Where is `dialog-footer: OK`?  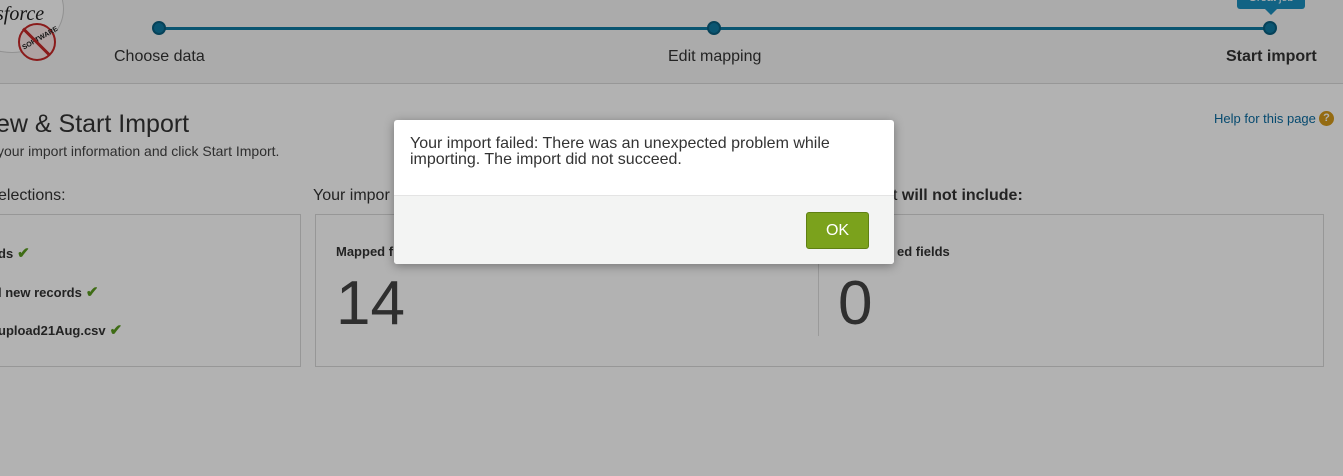 dialog-footer: OK is located at coordinates (644, 229).